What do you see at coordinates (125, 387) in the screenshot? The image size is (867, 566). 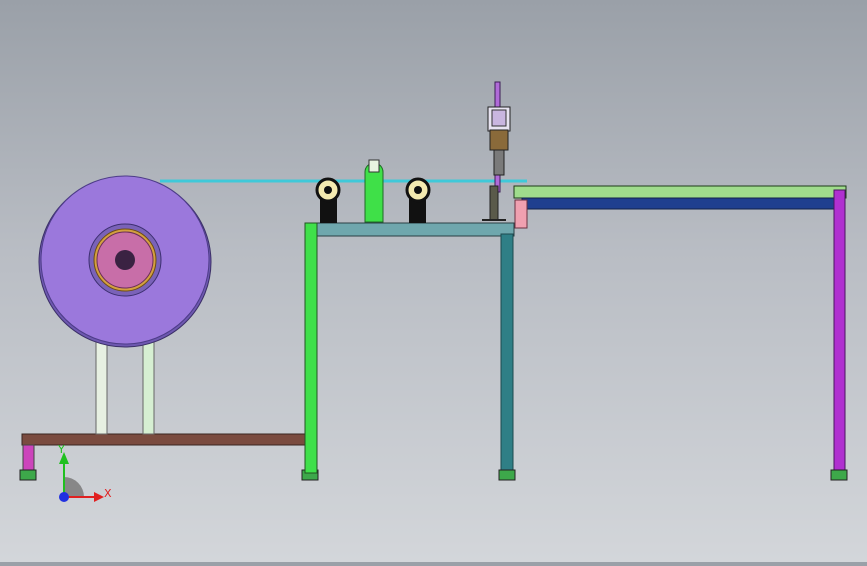 I see `spool-legs` at bounding box center [125, 387].